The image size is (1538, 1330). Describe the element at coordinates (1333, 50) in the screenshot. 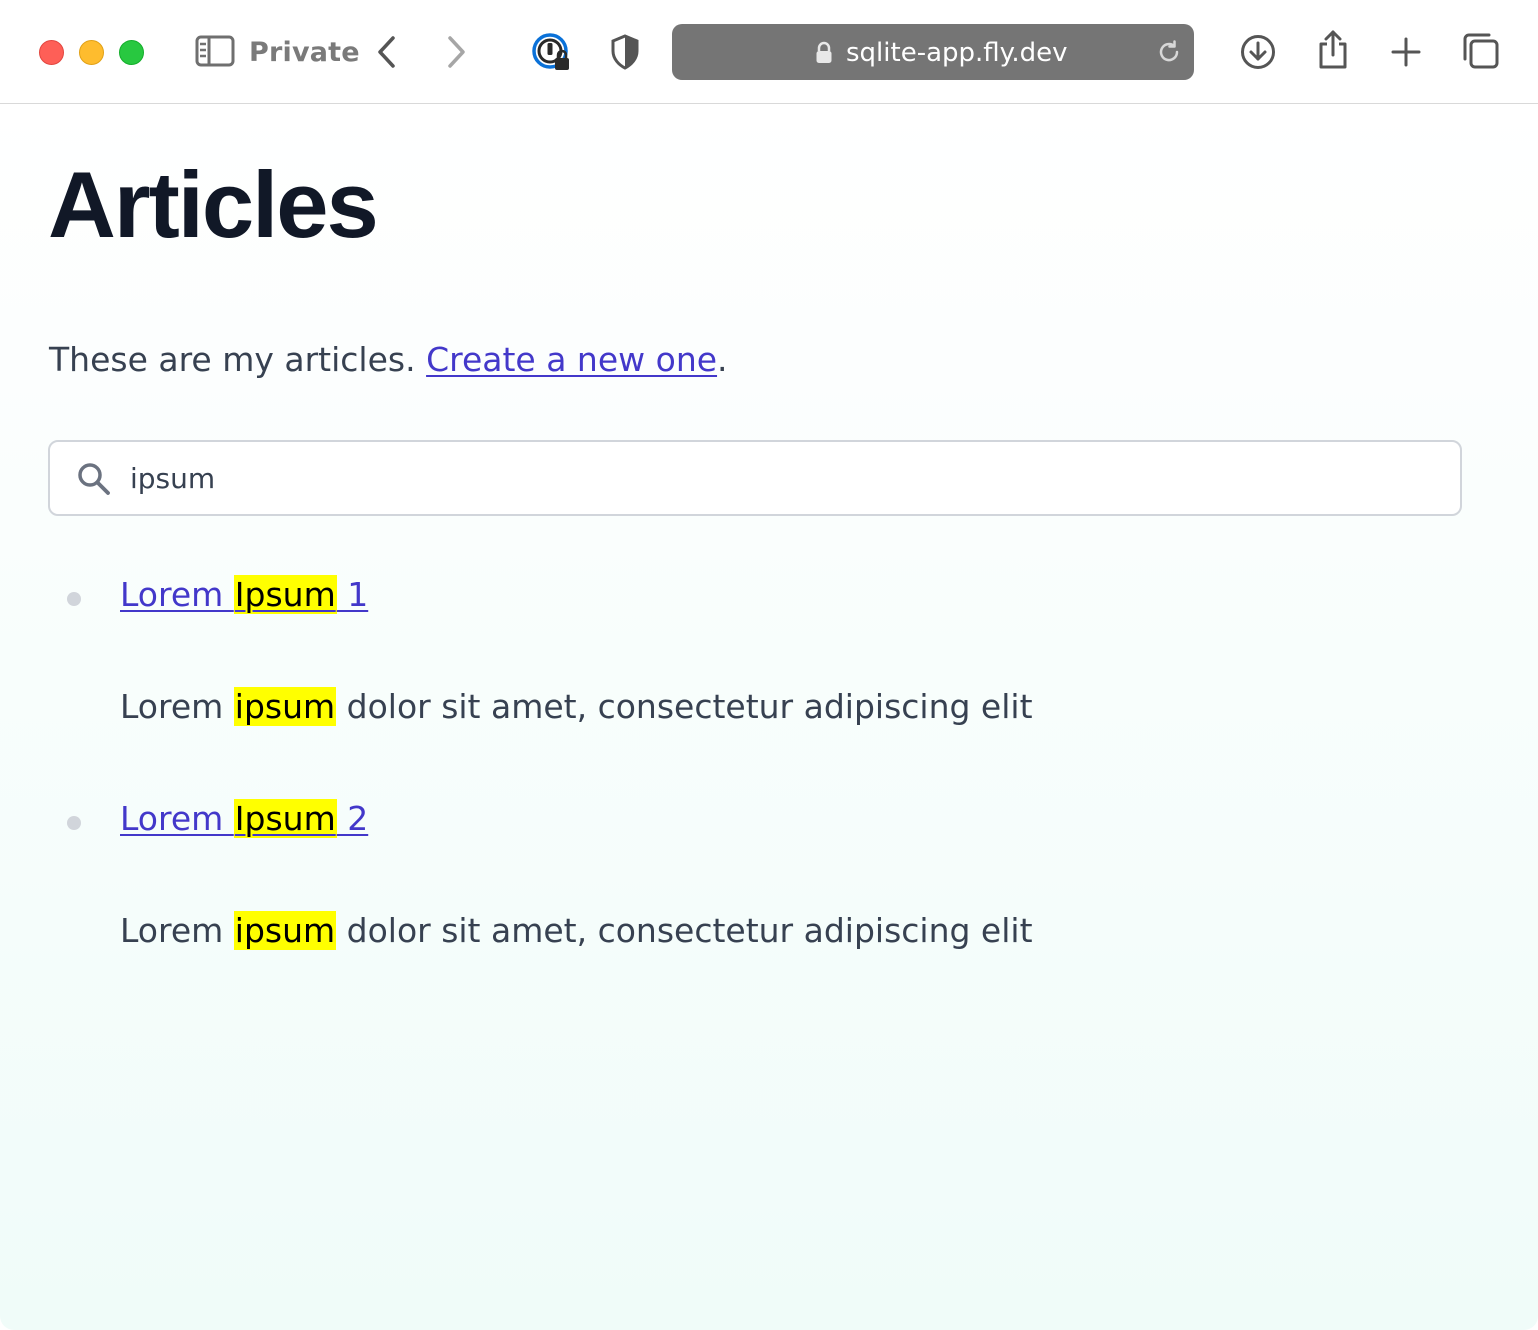

I see `share-icon` at that location.